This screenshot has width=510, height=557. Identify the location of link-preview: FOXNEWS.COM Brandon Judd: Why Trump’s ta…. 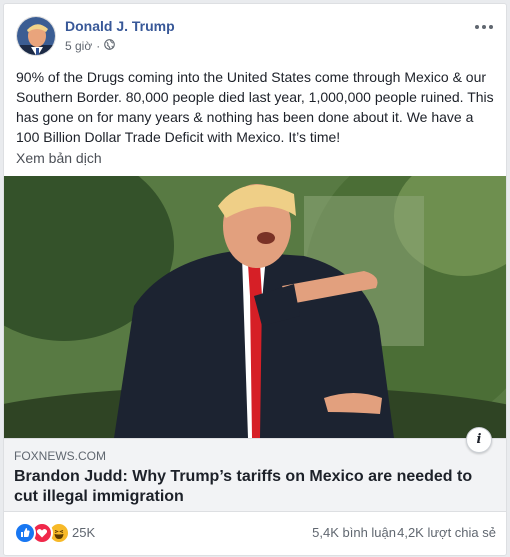
(255, 475).